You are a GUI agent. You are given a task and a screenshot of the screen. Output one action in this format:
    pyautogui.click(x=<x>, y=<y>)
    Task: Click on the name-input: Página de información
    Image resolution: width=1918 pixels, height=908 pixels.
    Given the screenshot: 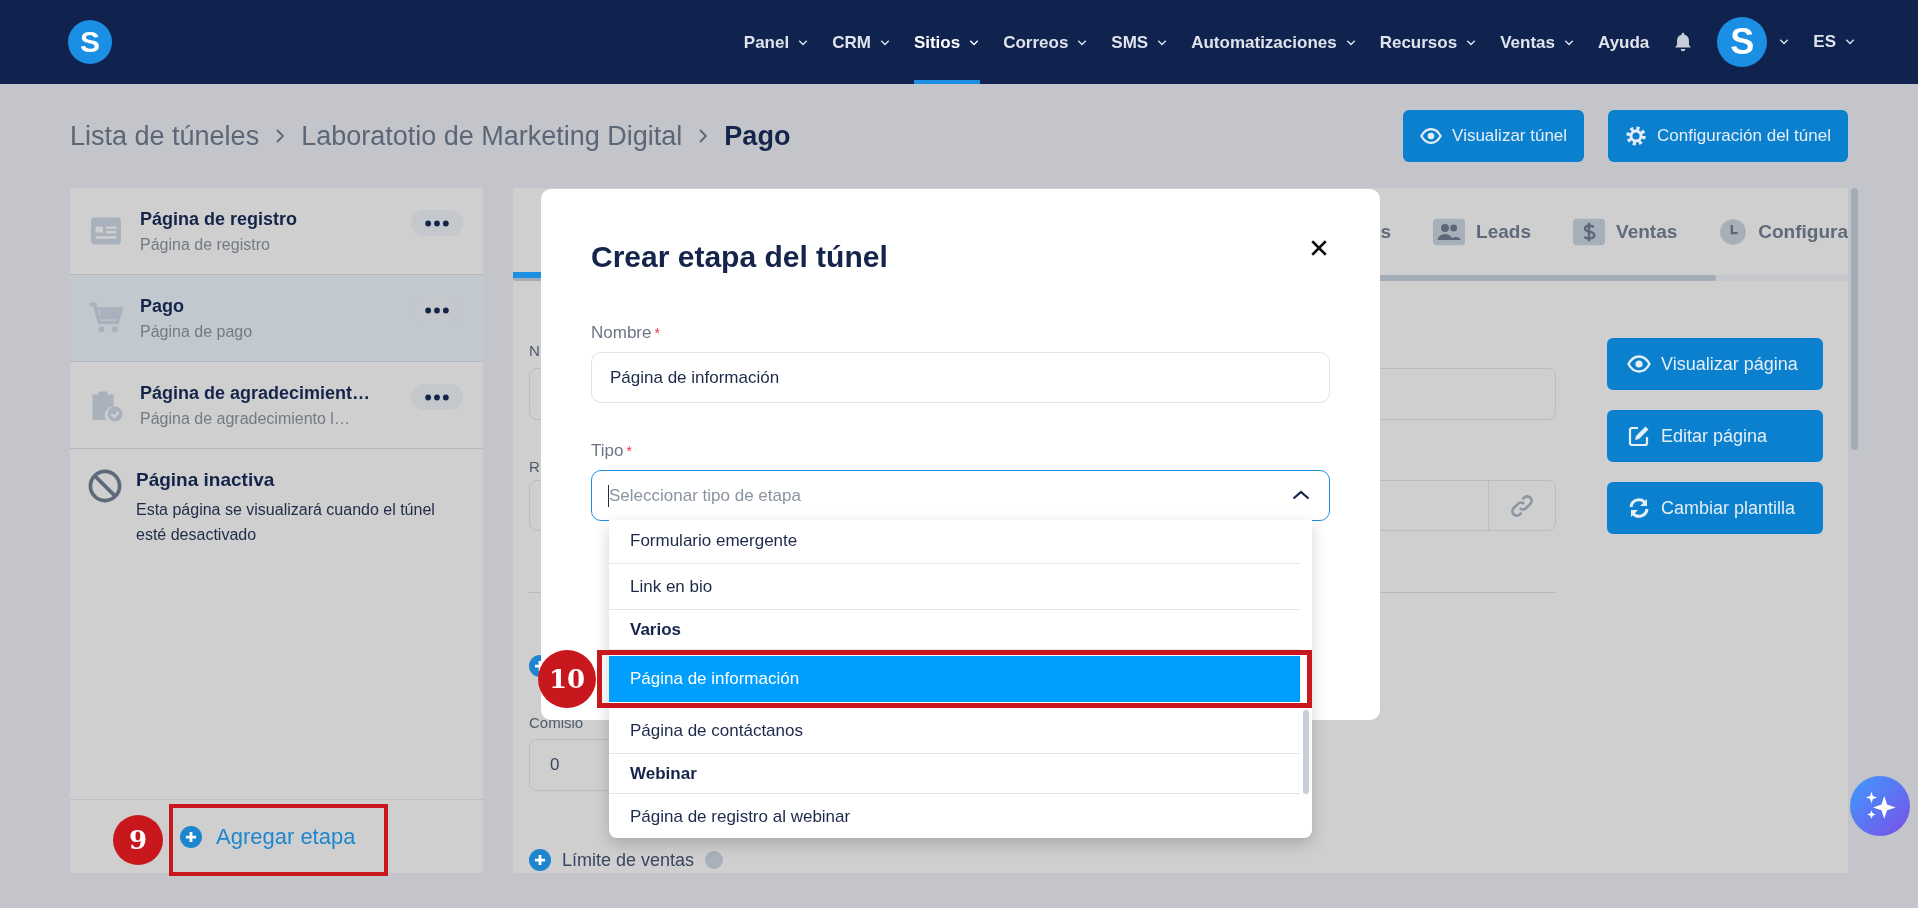 What is the action you would take?
    pyautogui.click(x=960, y=377)
    